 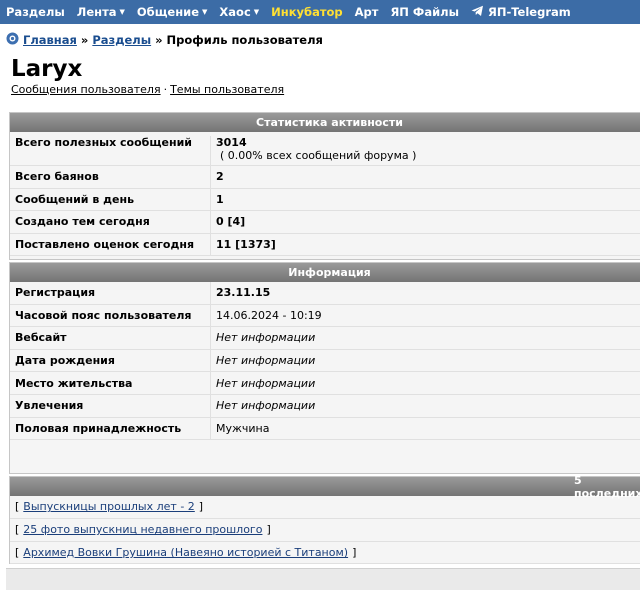 I want to click on topic-link: Выпускницы прошлых лет - 2, so click(x=109, y=506).